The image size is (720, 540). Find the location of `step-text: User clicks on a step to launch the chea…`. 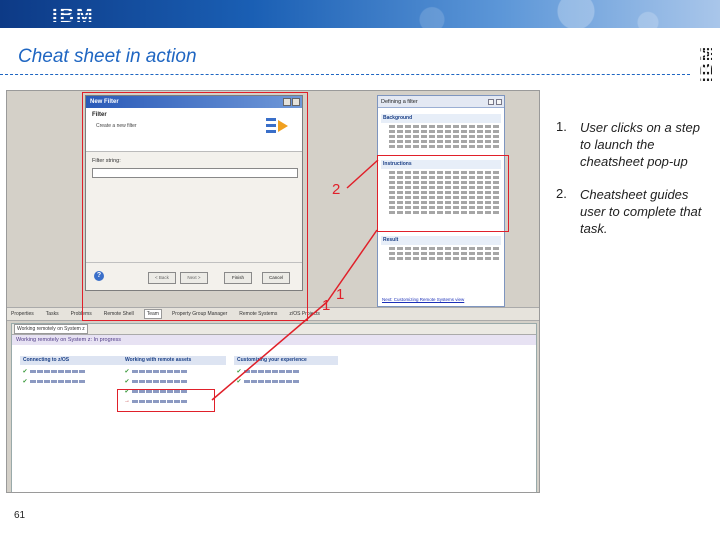

step-text: User clicks on a step to launch the chea… is located at coordinates (640, 144).